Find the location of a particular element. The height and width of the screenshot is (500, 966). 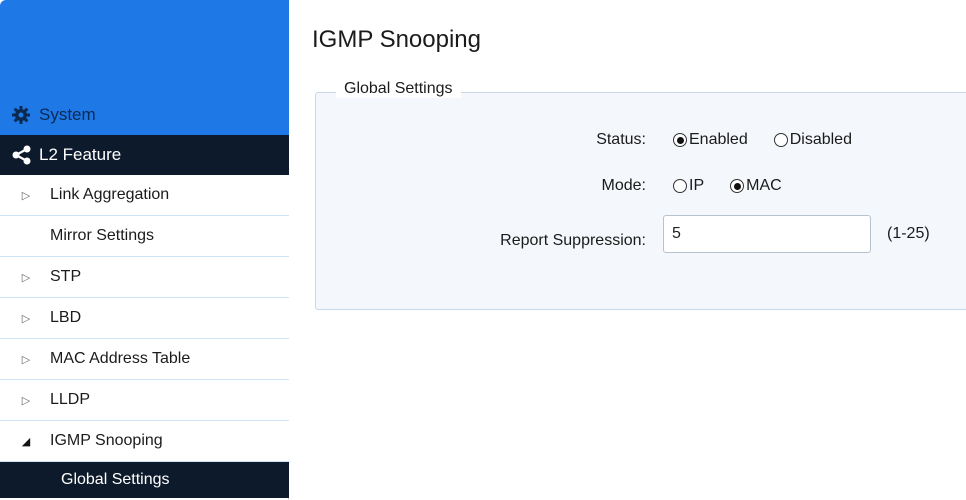

share-icon is located at coordinates (22, 155).